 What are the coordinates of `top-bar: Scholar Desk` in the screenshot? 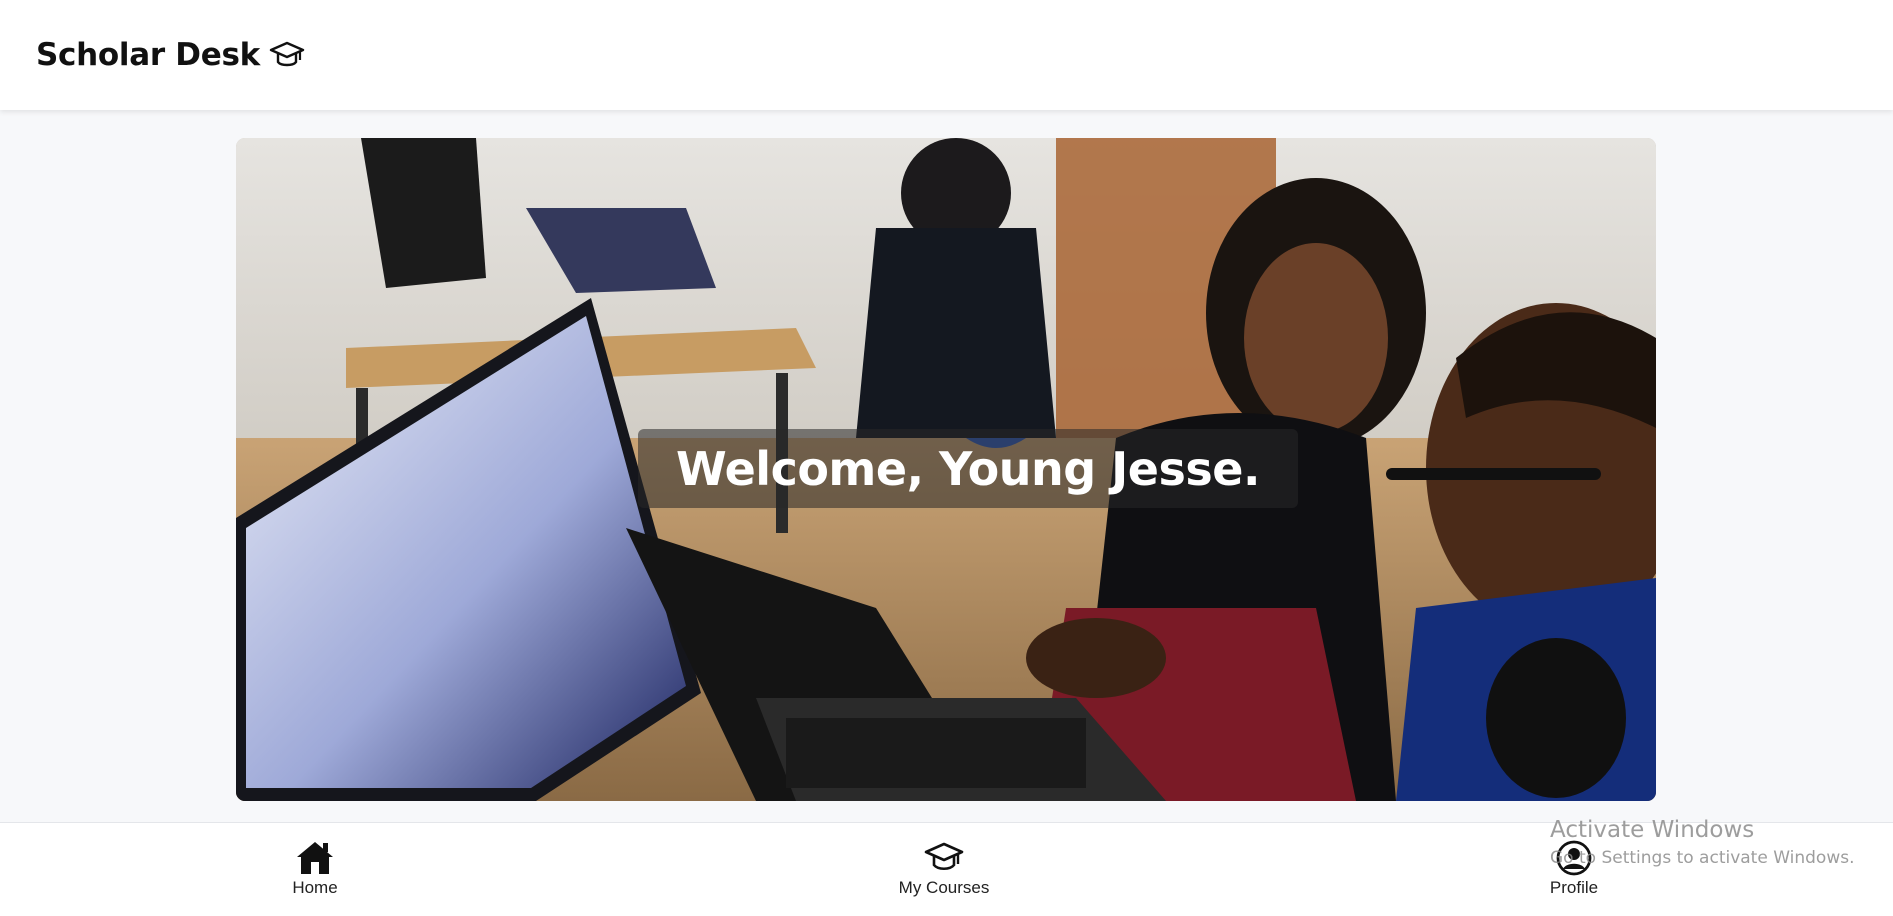 It's located at (946, 55).